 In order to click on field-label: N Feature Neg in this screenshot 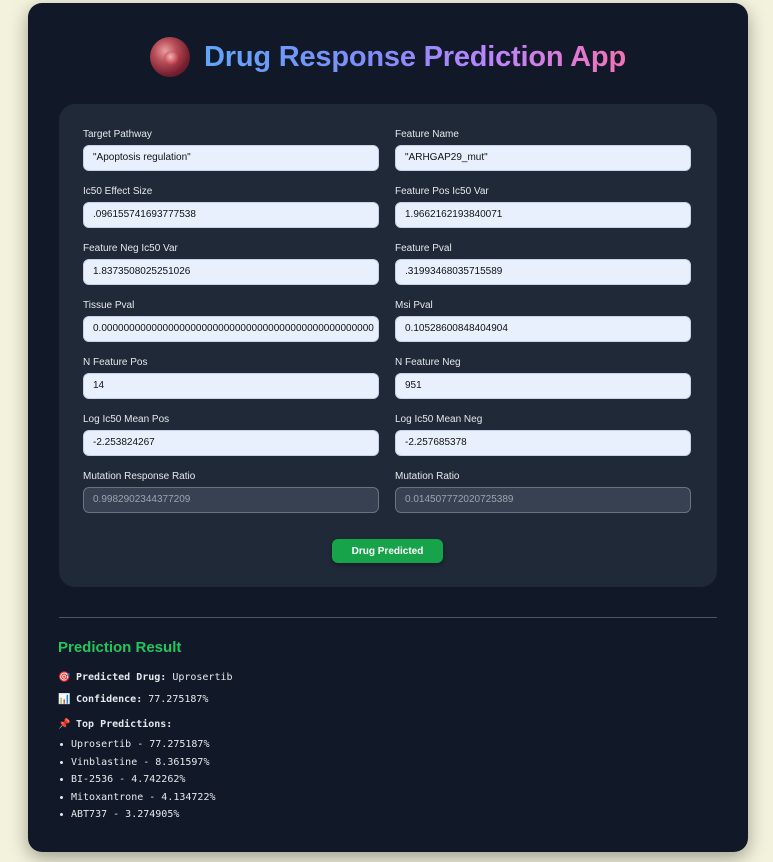, I will do `click(428, 362)`.